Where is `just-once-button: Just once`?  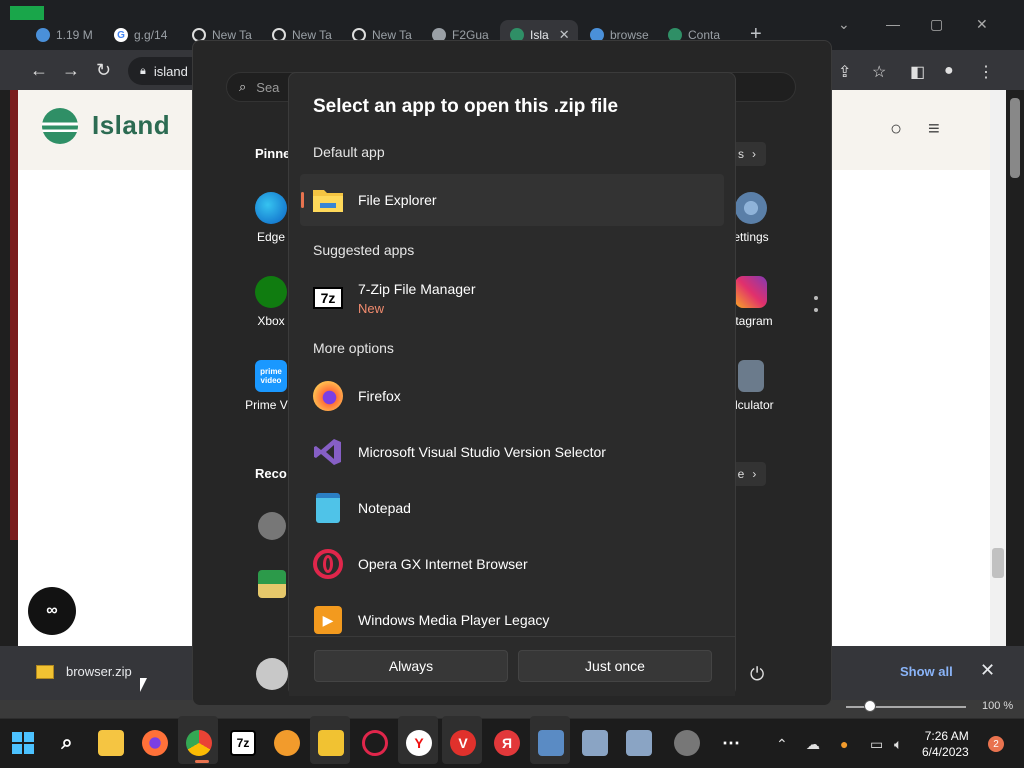
just-once-button: Just once is located at coordinates (615, 666).